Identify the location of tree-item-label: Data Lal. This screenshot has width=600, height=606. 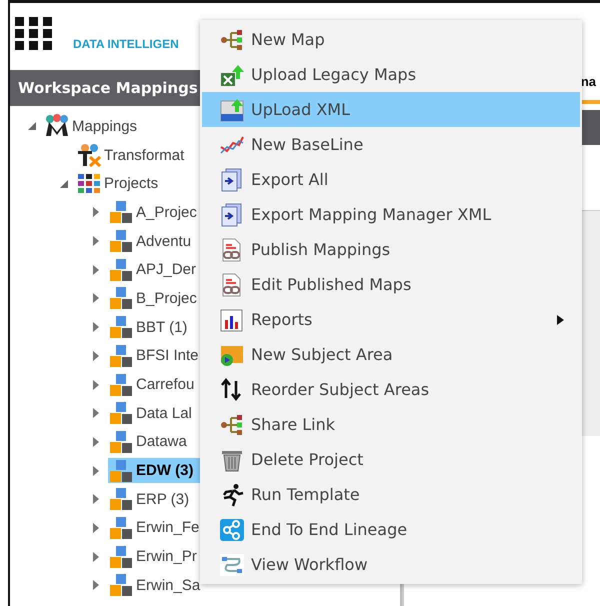
(164, 413).